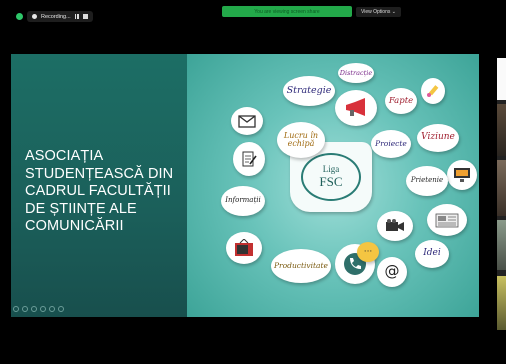 The width and height of the screenshot is (506, 364). I want to click on newspaper-icon, so click(447, 220).